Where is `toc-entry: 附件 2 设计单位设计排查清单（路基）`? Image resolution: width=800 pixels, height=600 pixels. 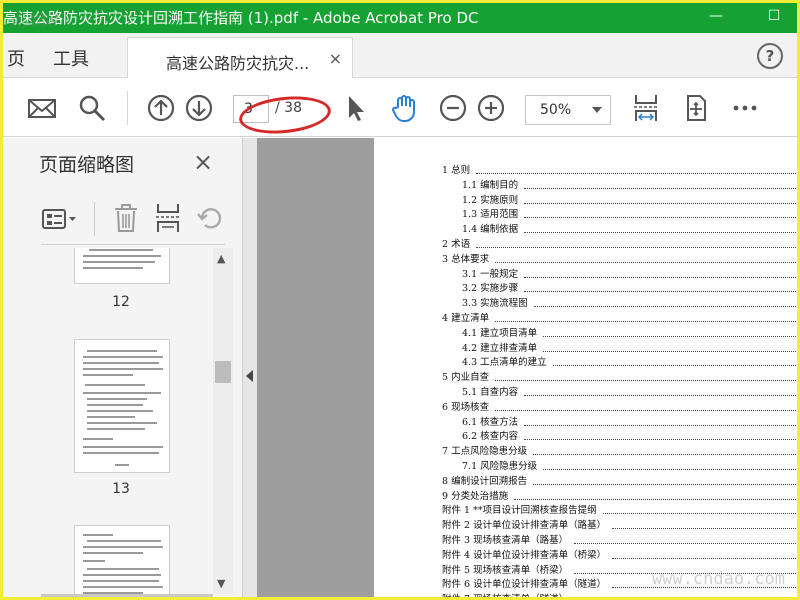 toc-entry: 附件 2 设计单位设计排查清单（路基） is located at coordinates (619, 524).